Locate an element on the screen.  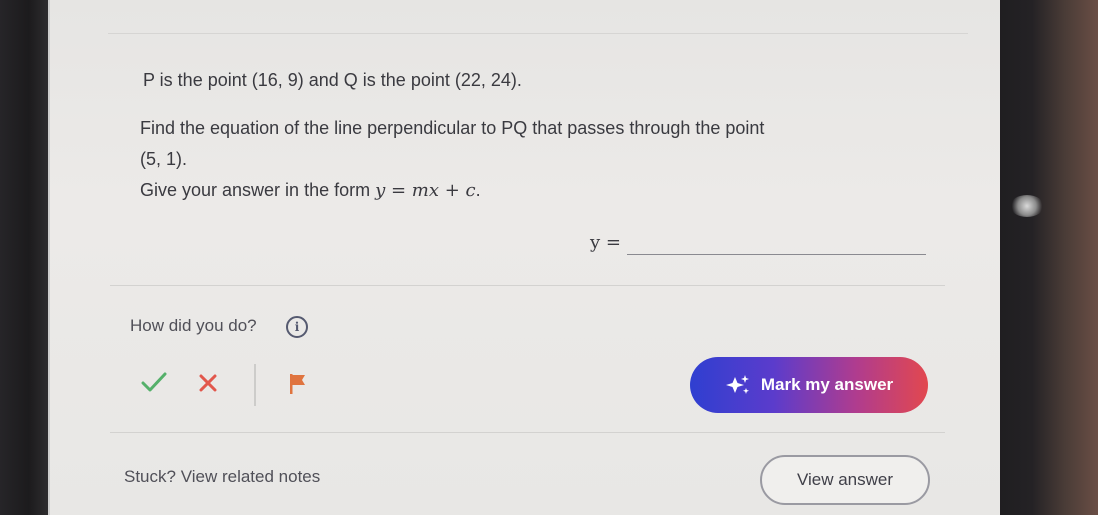
camera-reflection is located at coordinates (1027, 206).